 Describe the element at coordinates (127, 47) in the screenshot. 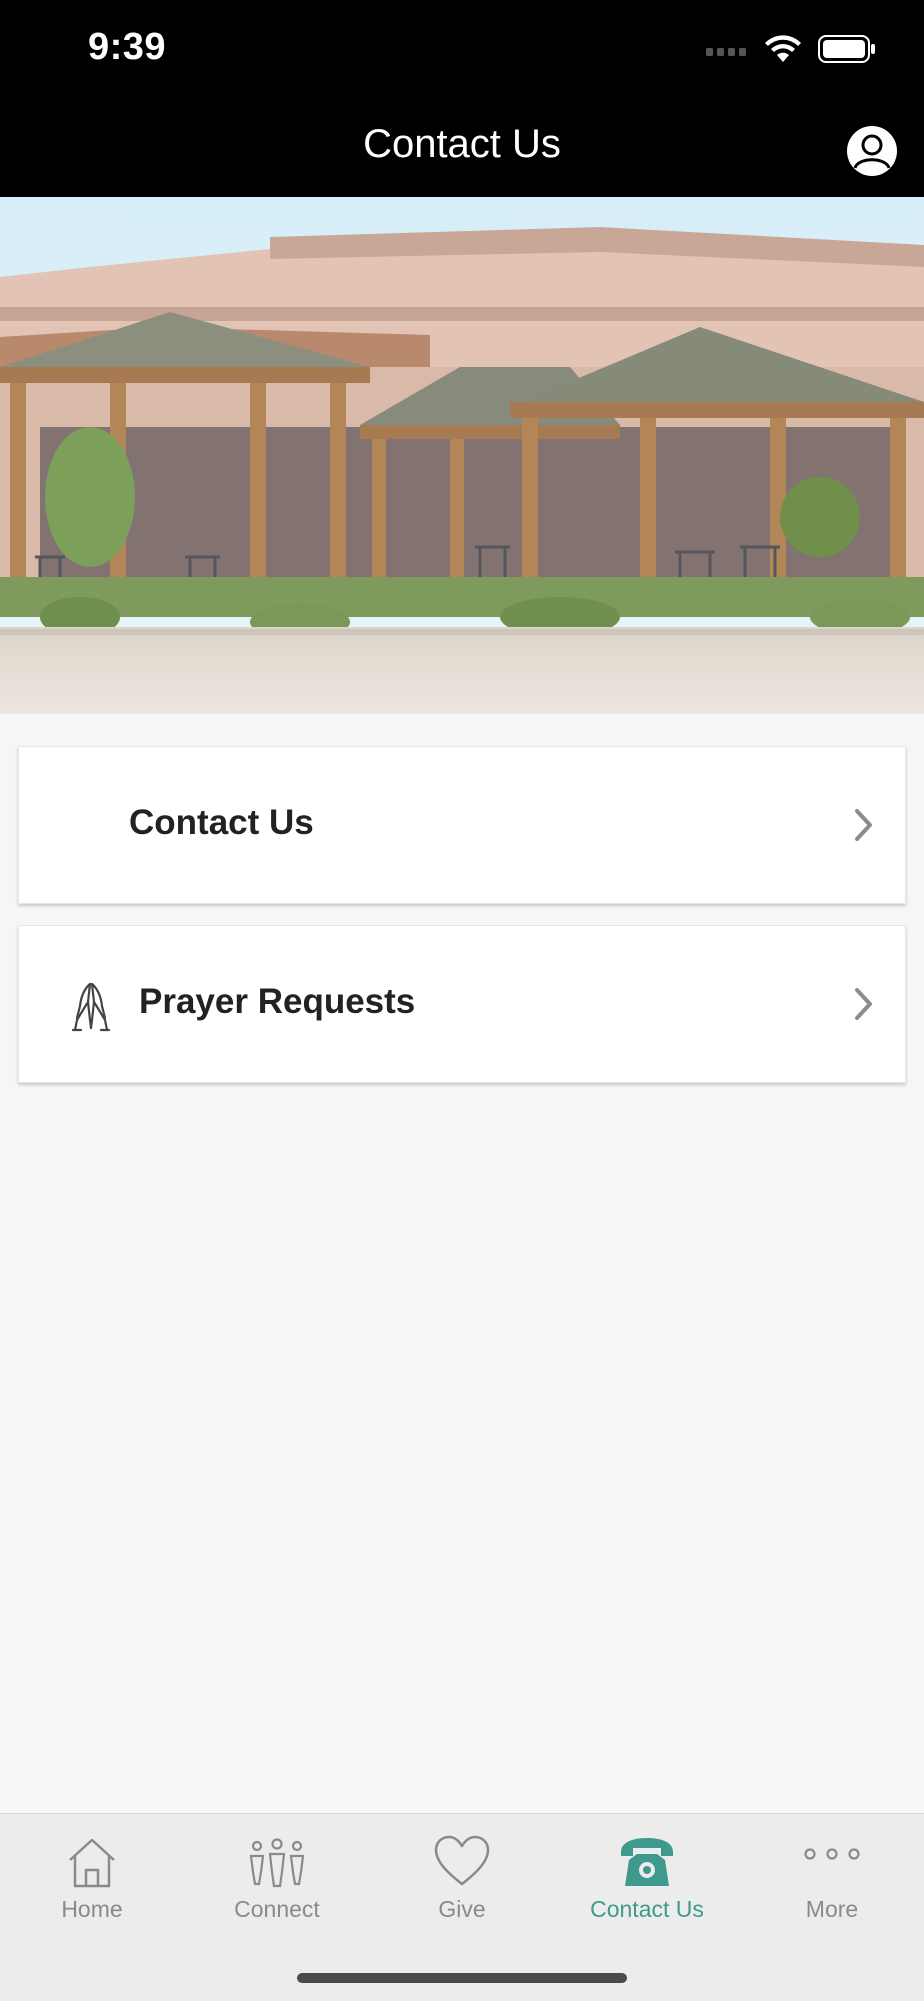

I see `status-time: 9:39` at that location.